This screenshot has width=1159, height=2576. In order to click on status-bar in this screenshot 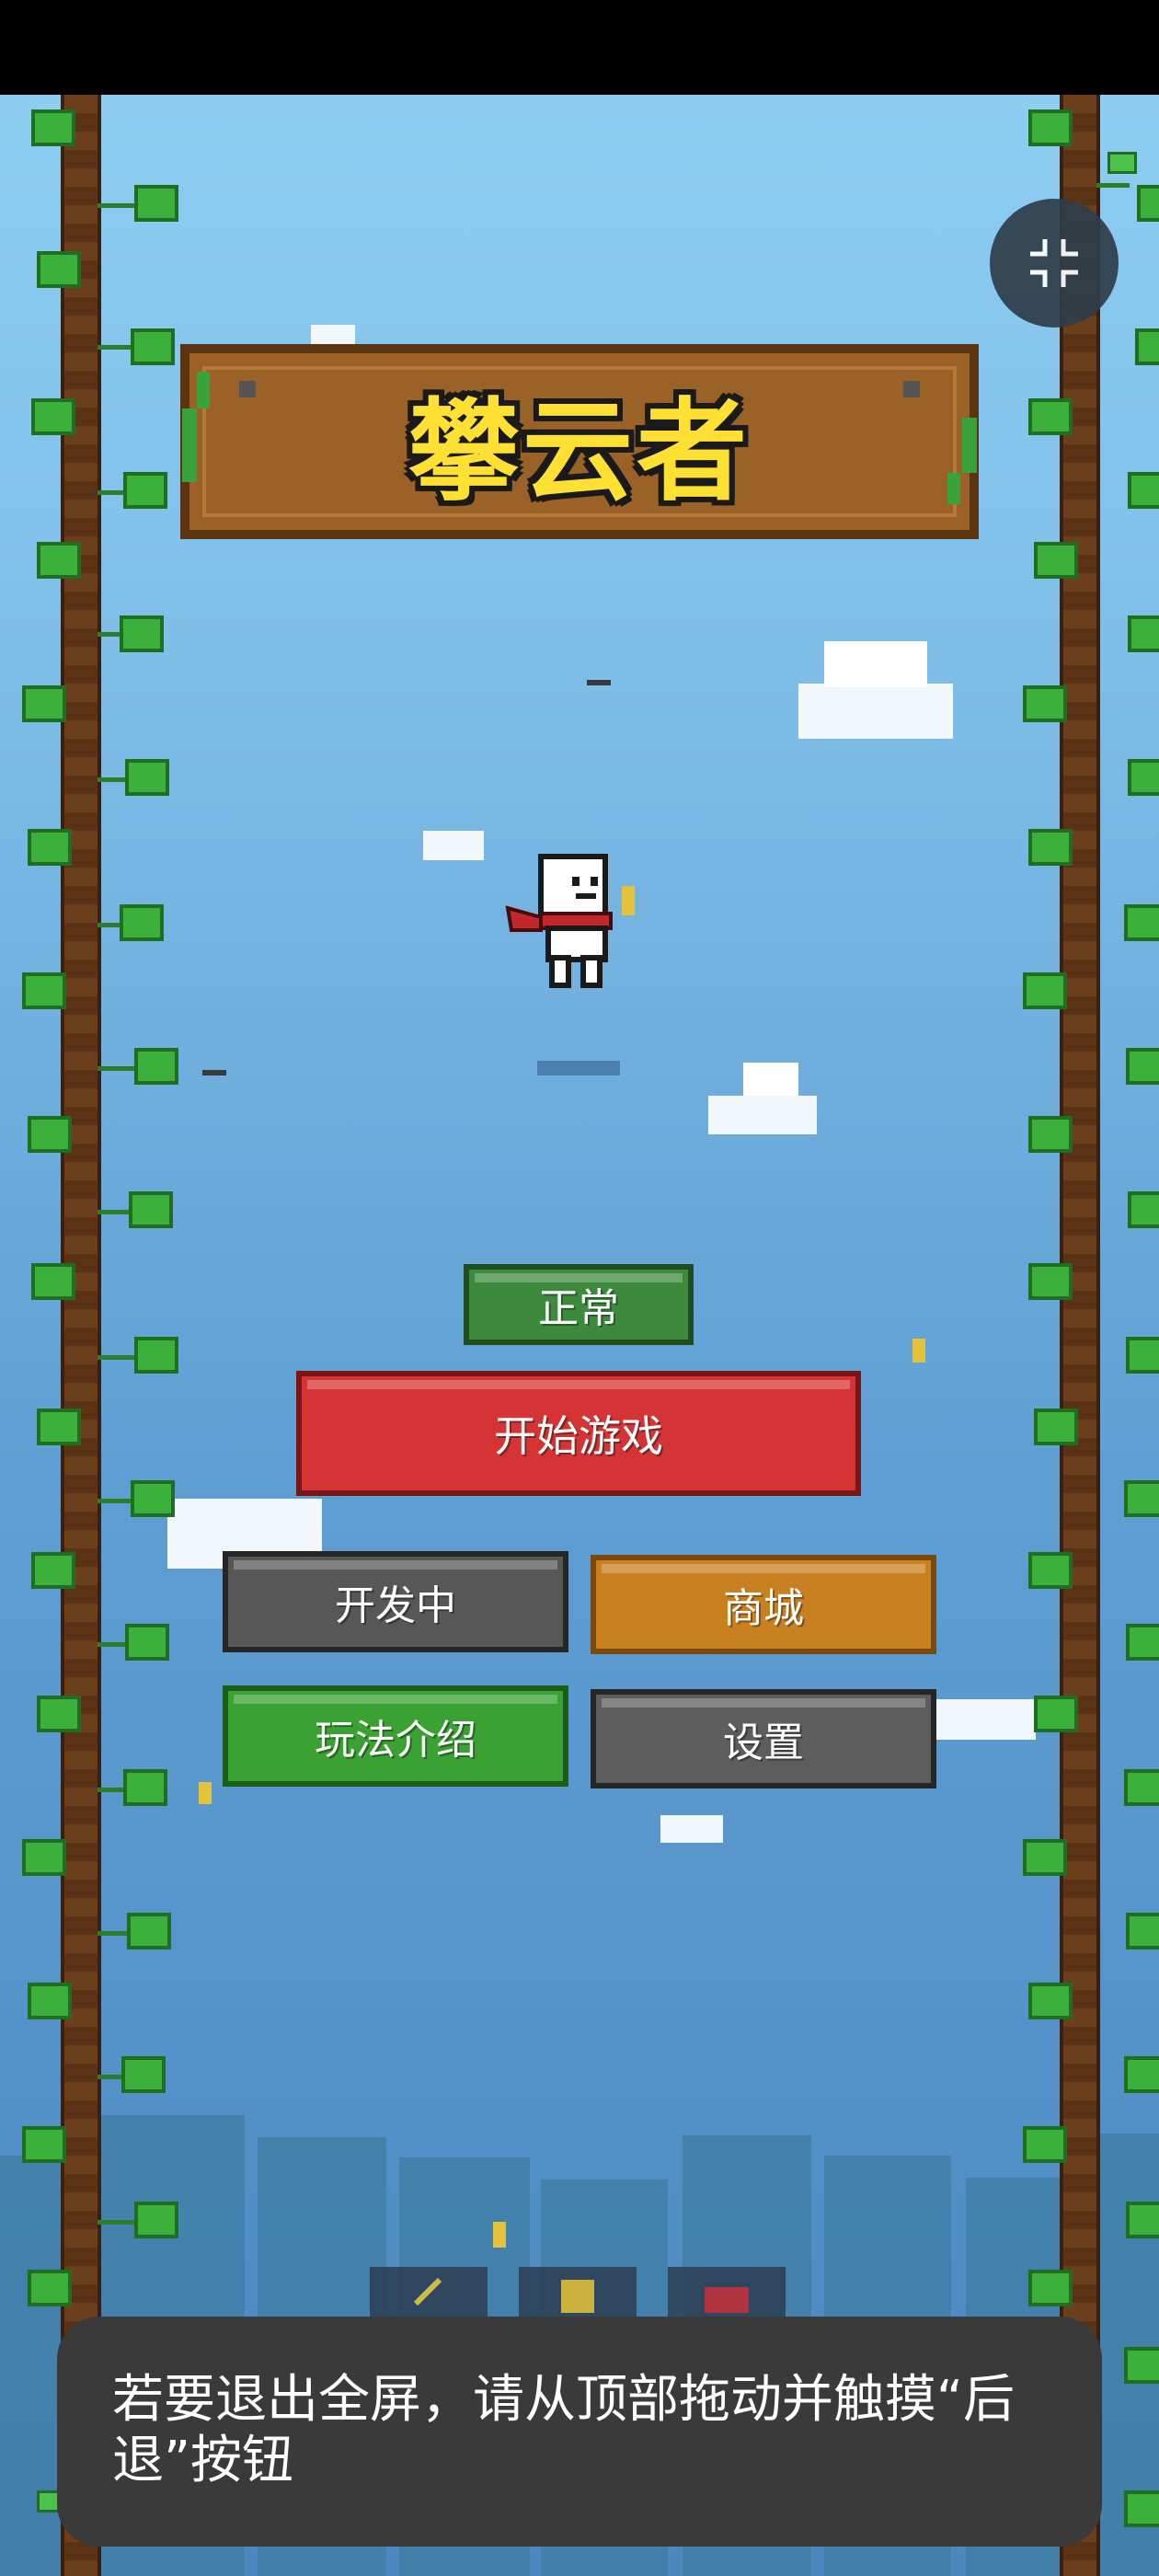, I will do `click(579, 47)`.